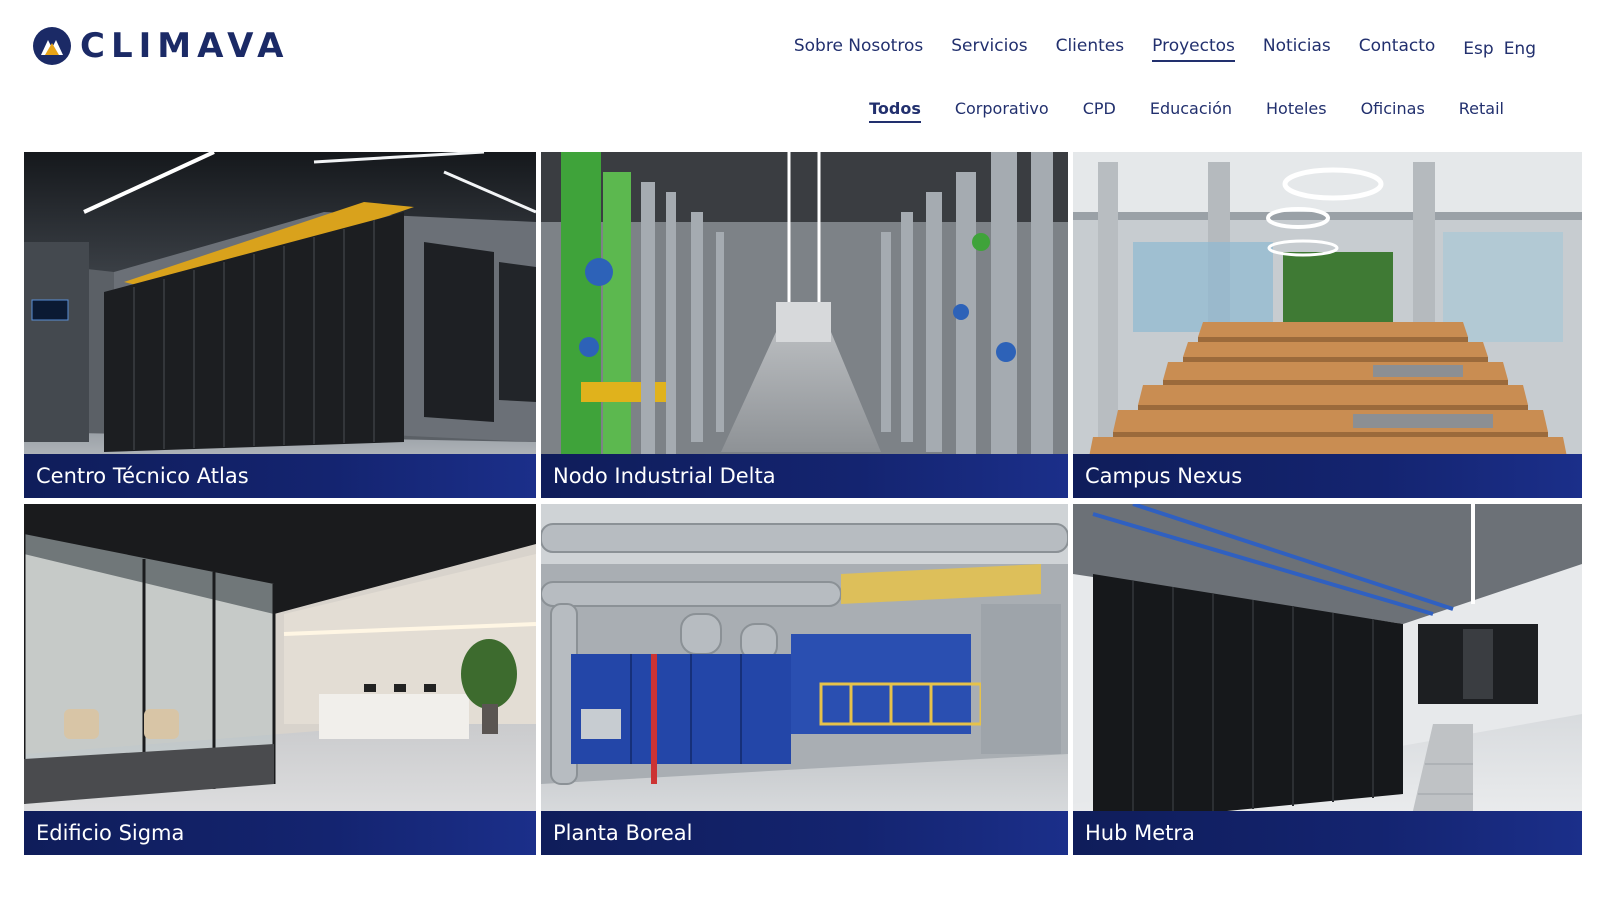 The width and height of the screenshot is (1600, 900). I want to click on filter-cpd: CPD, so click(1099, 111).